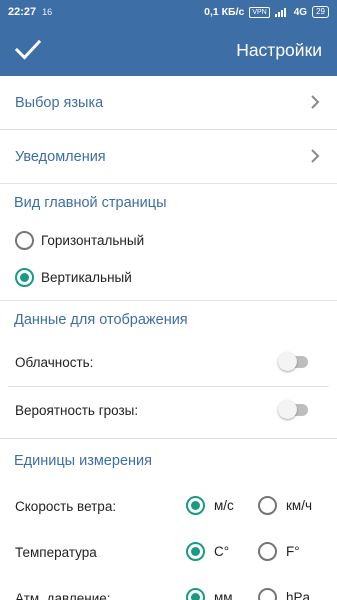 The width and height of the screenshot is (337, 600). What do you see at coordinates (168, 362) in the screenshot?
I see `cloudiness-row: Облачность:` at bounding box center [168, 362].